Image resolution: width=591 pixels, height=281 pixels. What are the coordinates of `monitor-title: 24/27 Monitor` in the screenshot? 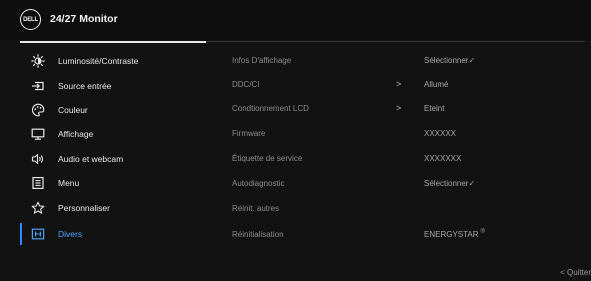 It's located at (84, 19).